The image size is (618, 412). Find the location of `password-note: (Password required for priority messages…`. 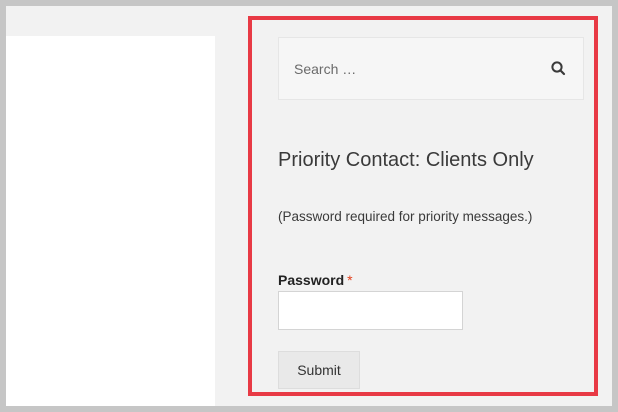

password-note: (Password required for priority messages… is located at coordinates (405, 216).